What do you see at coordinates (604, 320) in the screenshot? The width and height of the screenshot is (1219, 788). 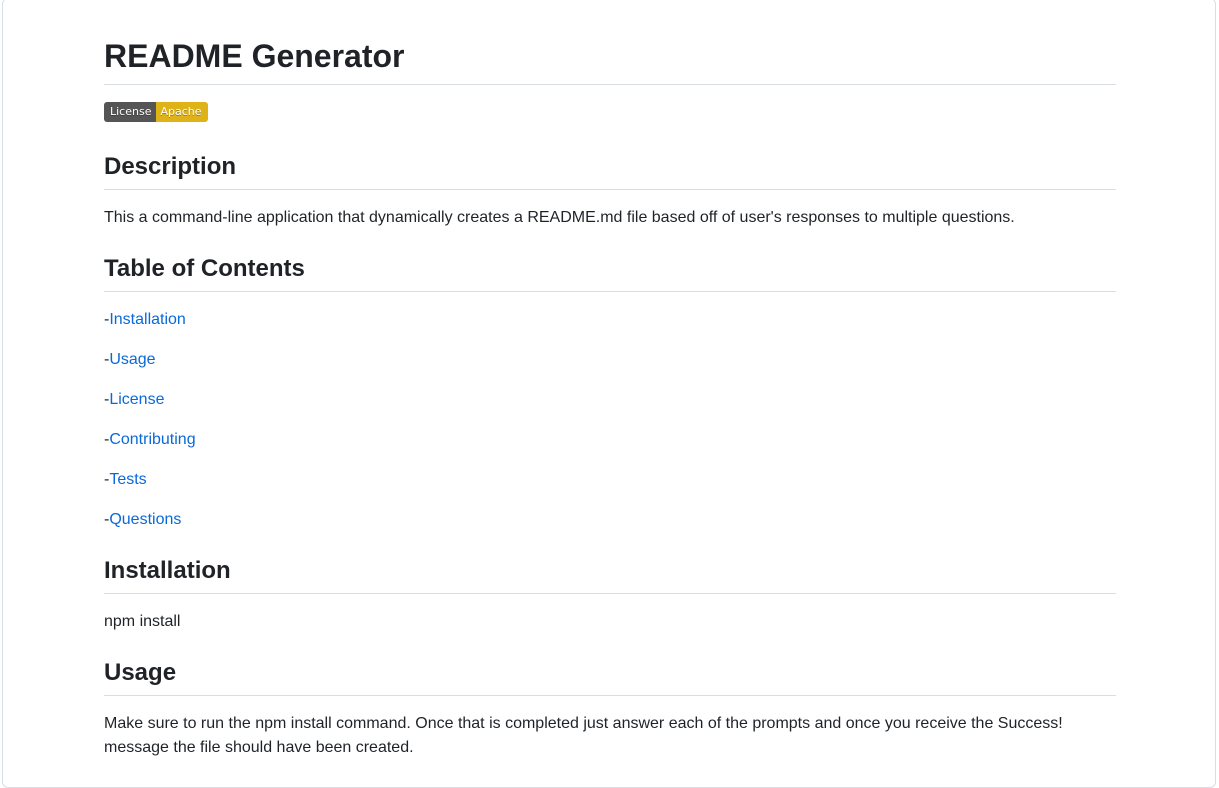 I see `toc-item: -Installation` at bounding box center [604, 320].